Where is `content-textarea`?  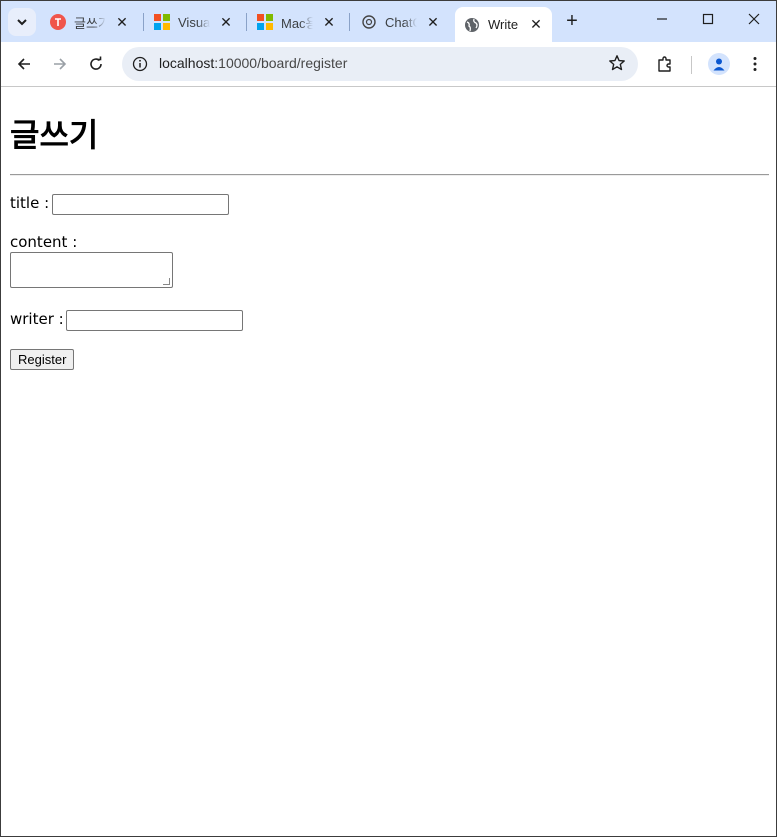
content-textarea is located at coordinates (91, 270).